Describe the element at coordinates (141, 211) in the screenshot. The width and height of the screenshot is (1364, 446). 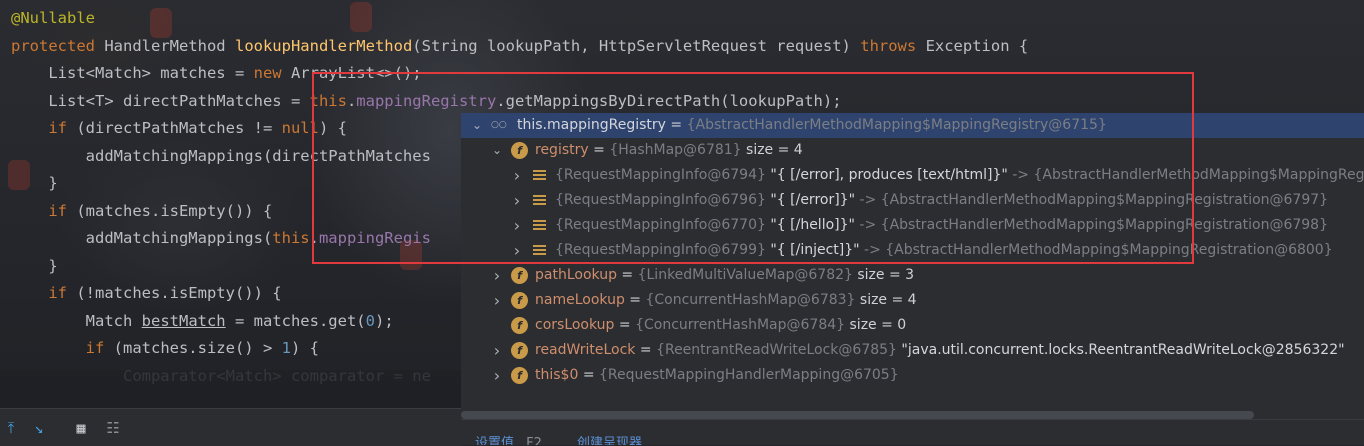
I see `code-line: if (matches.isEmpty()) {` at that location.